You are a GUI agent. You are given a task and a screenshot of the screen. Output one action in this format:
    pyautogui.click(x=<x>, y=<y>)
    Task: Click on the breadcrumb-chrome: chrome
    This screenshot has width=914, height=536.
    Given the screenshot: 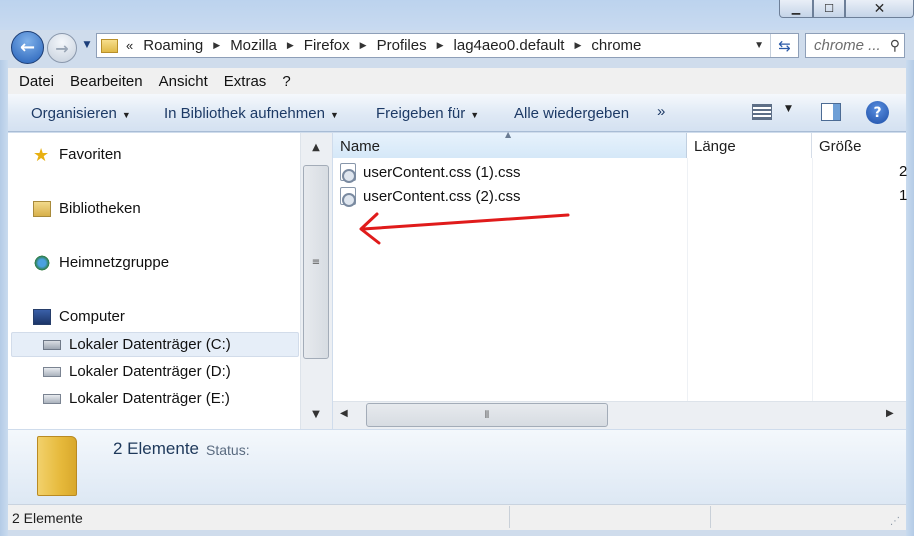 What is the action you would take?
    pyautogui.click(x=616, y=45)
    